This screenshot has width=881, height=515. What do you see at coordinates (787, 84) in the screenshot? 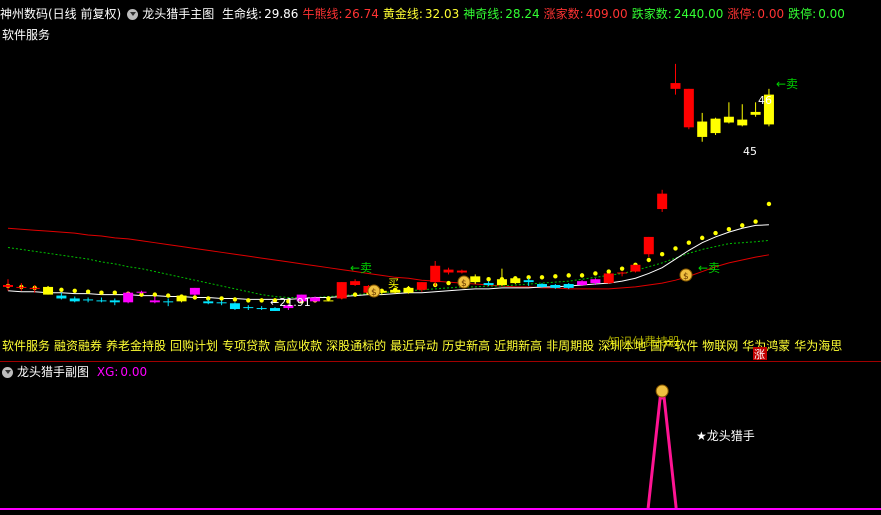
I see `sell-signal-top: ←卖` at bounding box center [787, 84].